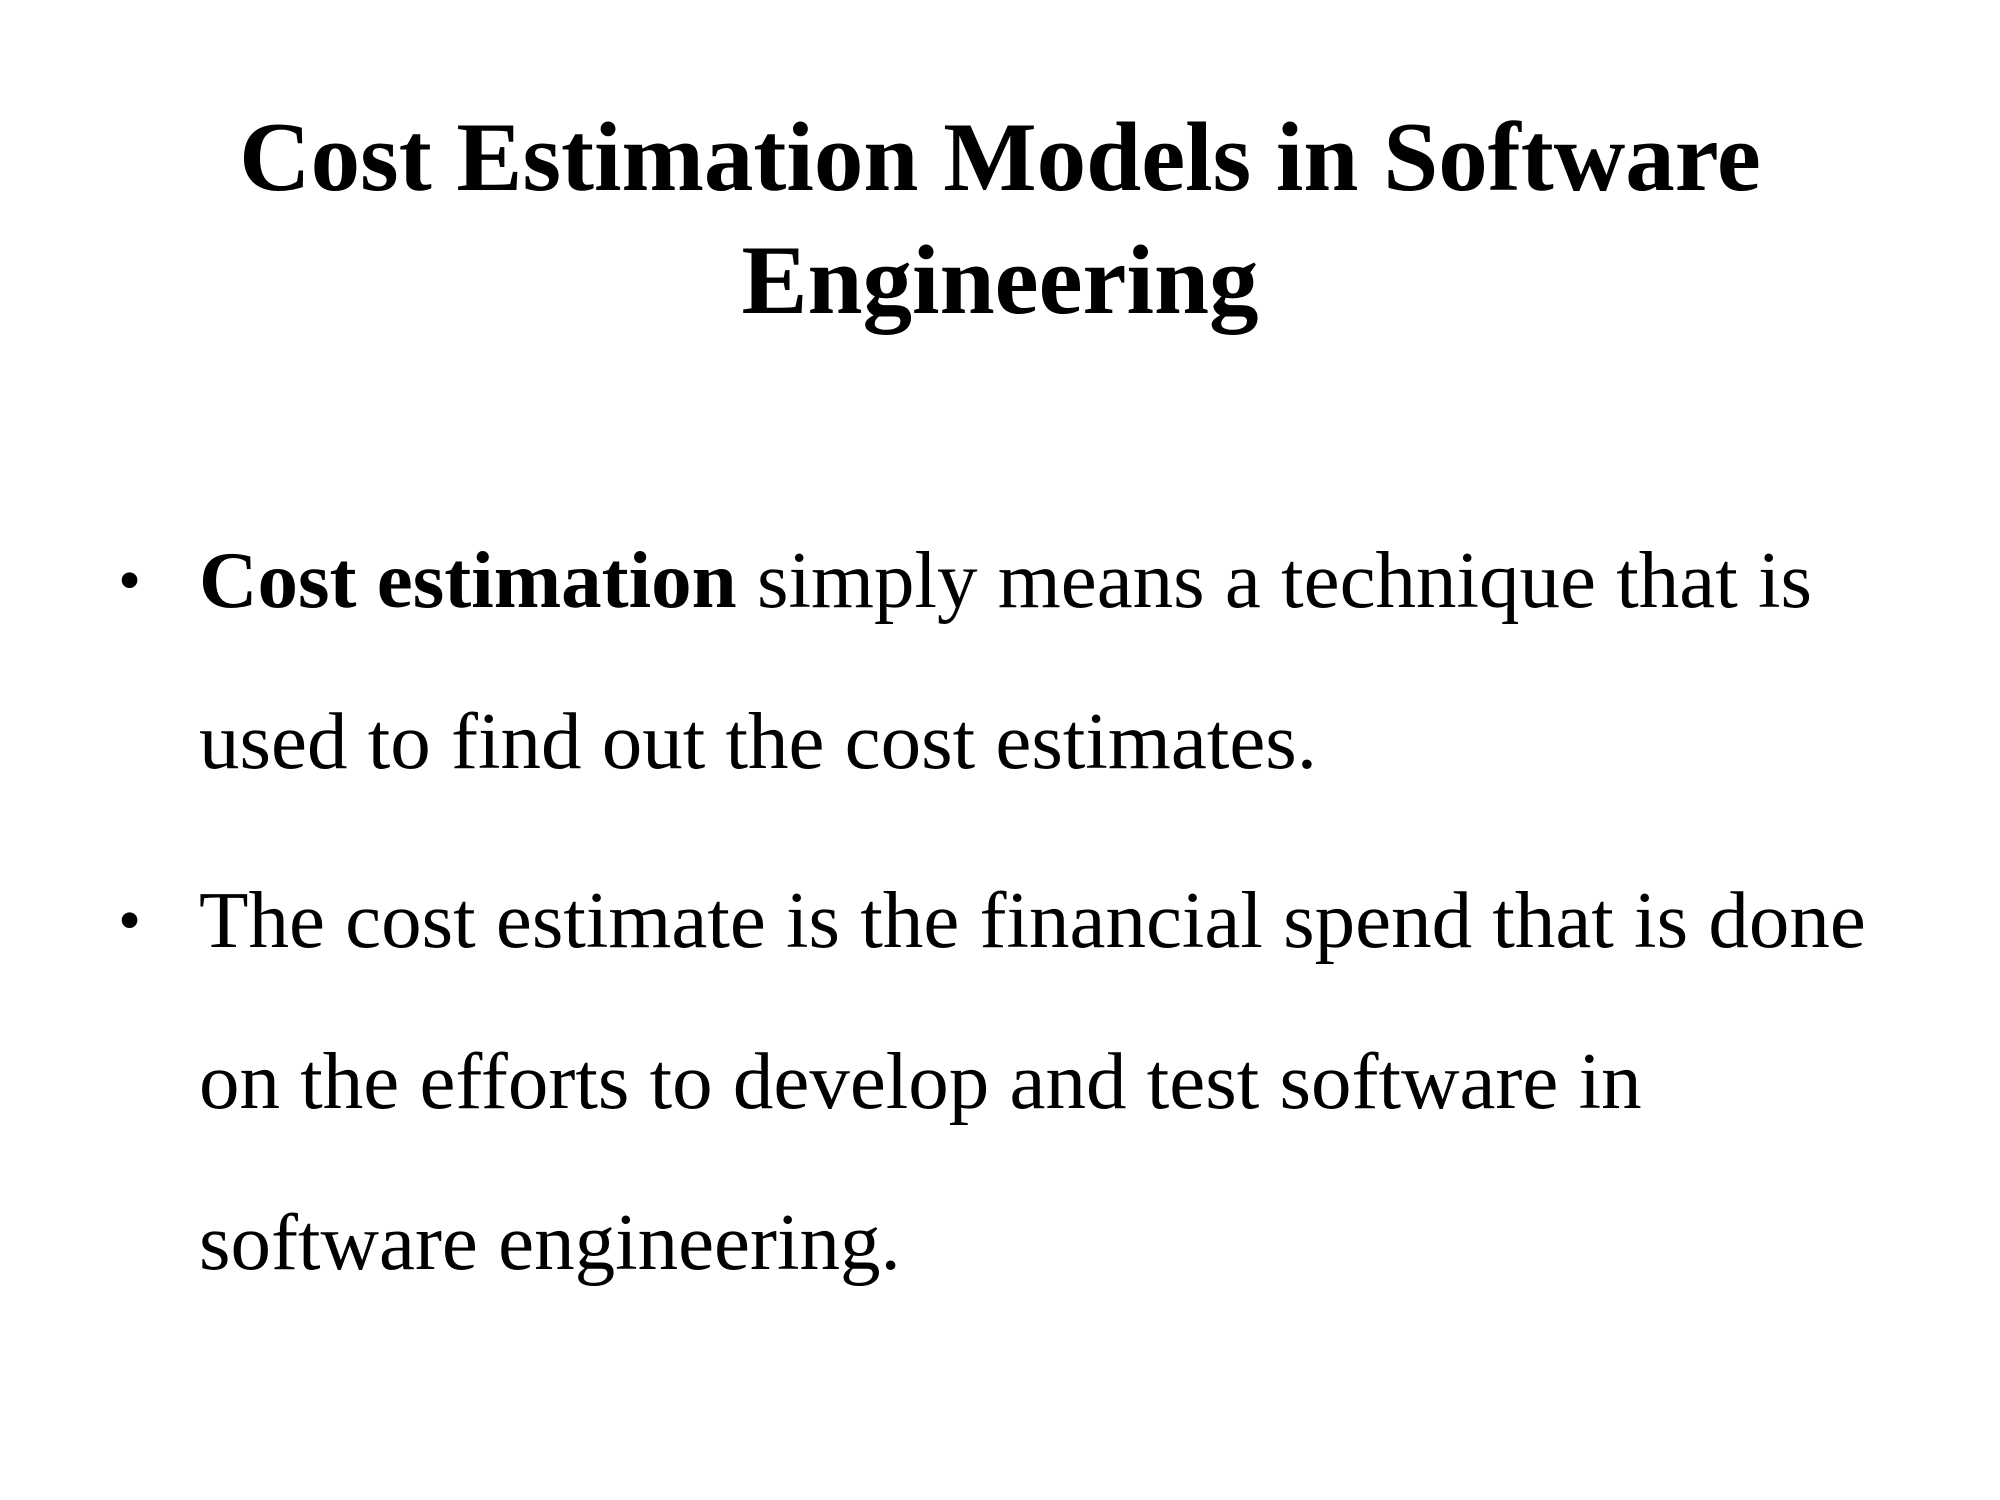  What do you see at coordinates (468, 580) in the screenshot?
I see `bullet-bold-term: Cost estimation` at bounding box center [468, 580].